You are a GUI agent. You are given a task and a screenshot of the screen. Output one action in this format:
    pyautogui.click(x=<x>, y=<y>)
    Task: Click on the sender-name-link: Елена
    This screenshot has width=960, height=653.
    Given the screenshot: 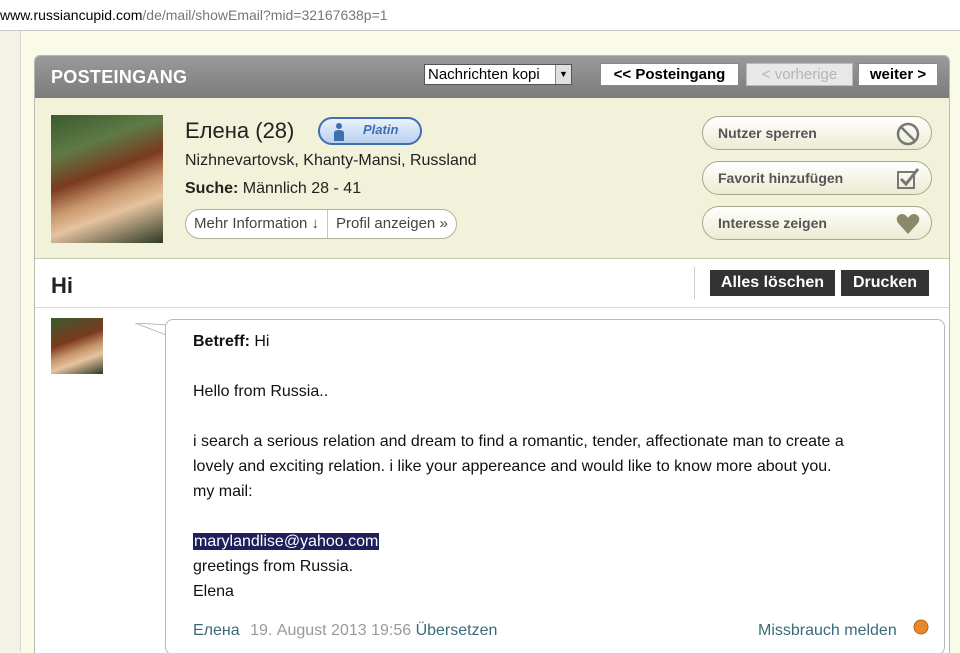 What is the action you would take?
    pyautogui.click(x=216, y=630)
    